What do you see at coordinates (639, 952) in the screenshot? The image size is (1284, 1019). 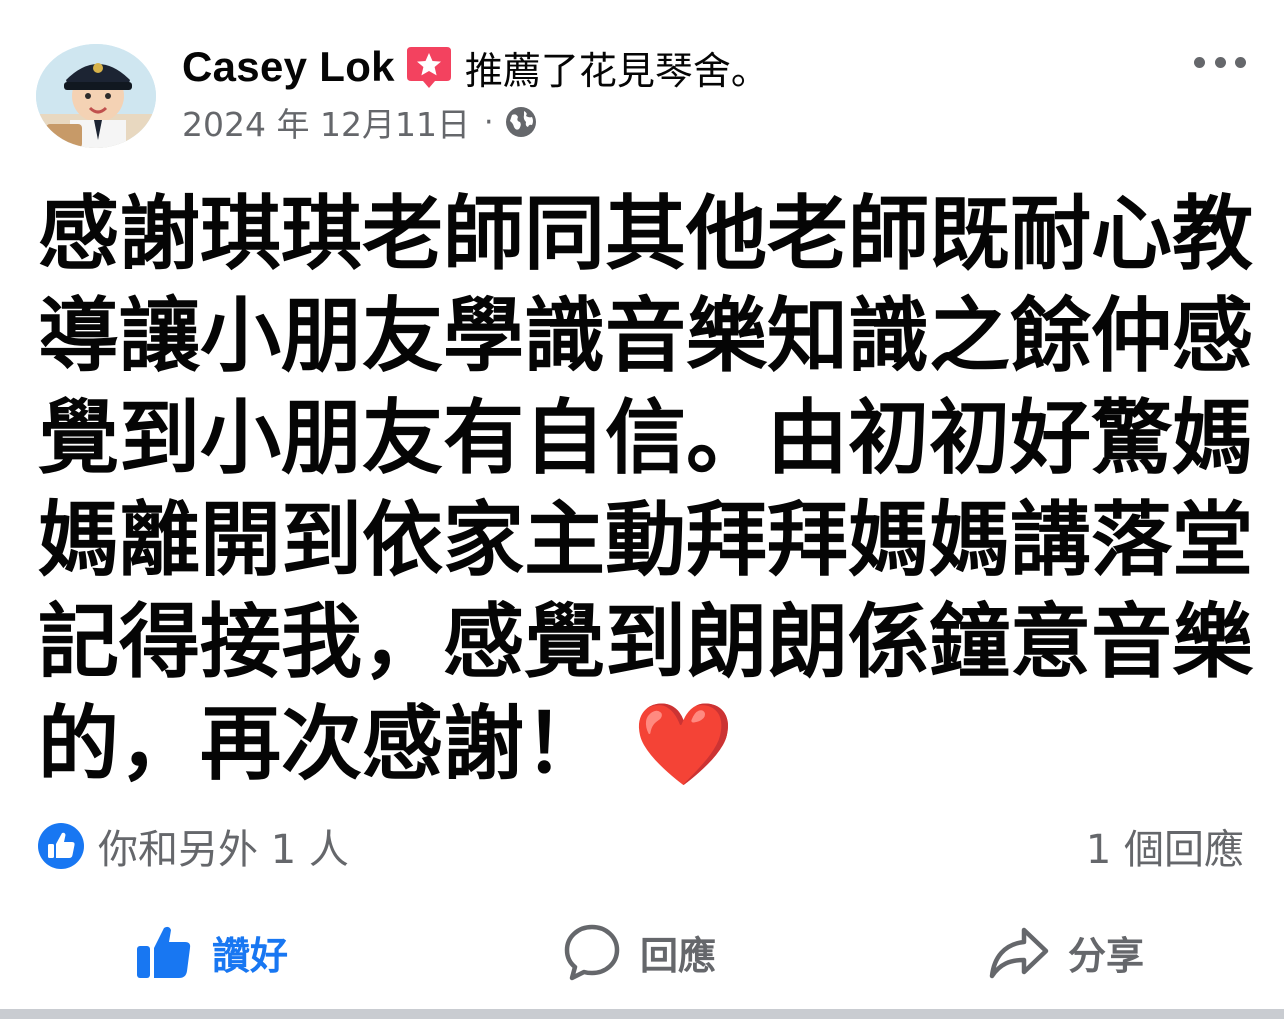 I see `comment-button: 回應` at bounding box center [639, 952].